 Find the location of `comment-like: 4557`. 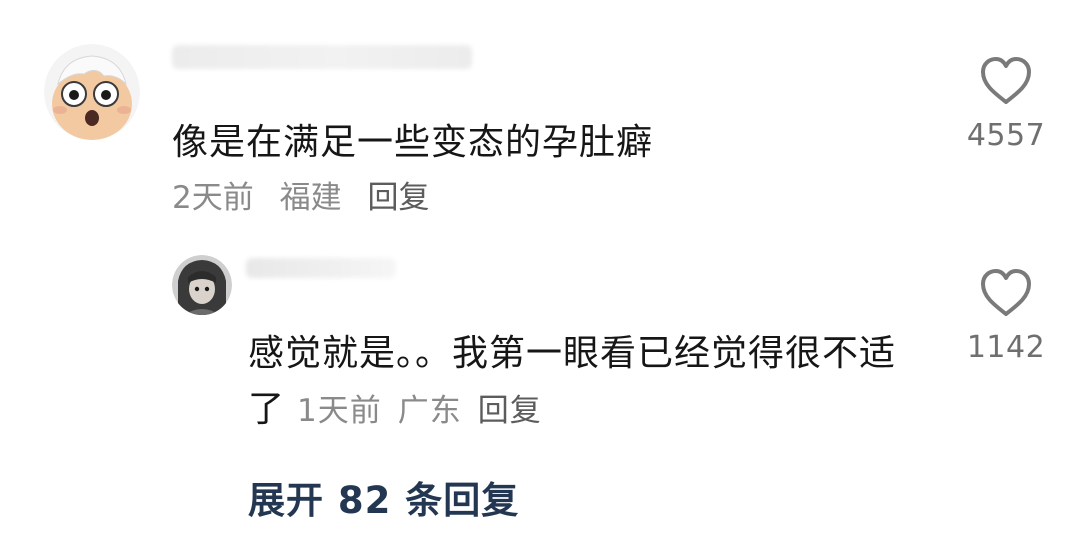

comment-like: 4557 is located at coordinates (1006, 104).